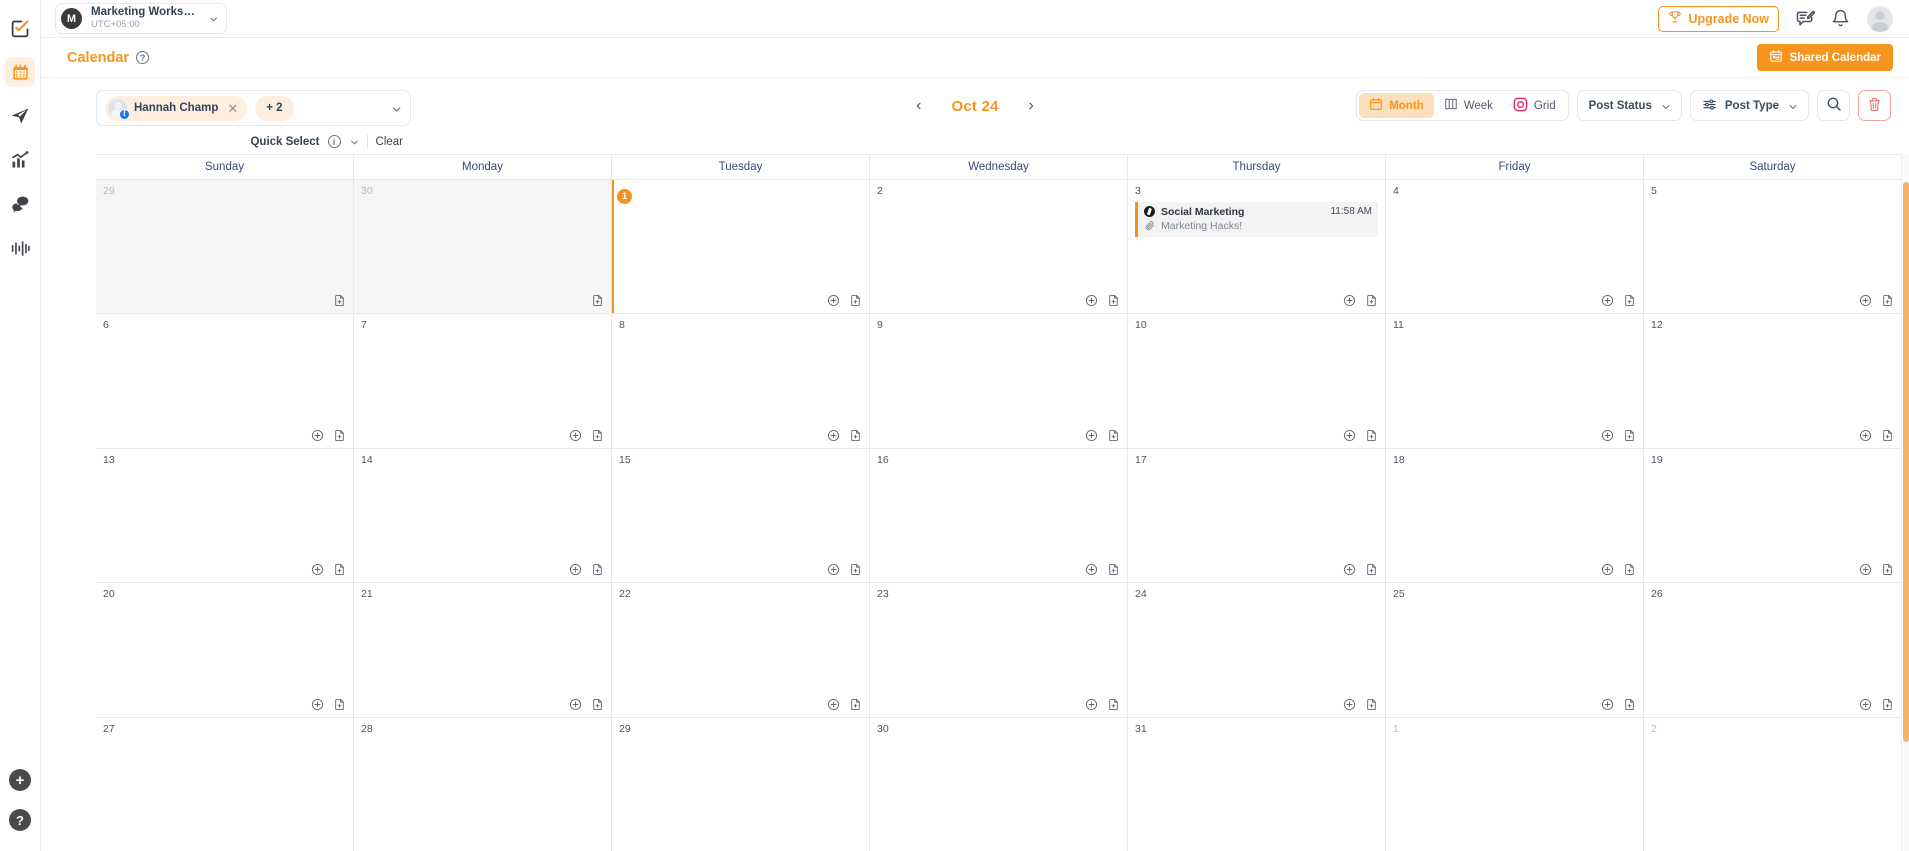  What do you see at coordinates (334, 141) in the screenshot?
I see `info-icon: i` at bounding box center [334, 141].